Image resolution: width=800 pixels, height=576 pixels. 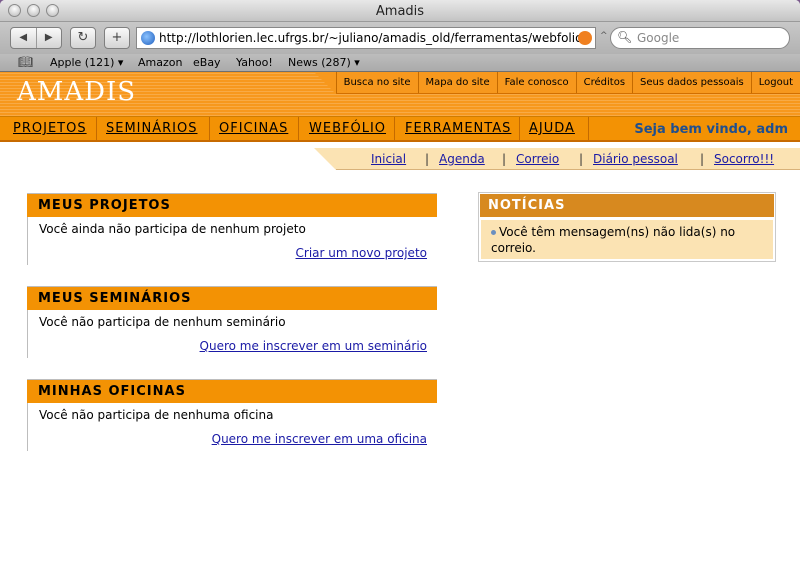 I want to click on welcome-text: Seja bem vindo, adm, so click(x=711, y=129).